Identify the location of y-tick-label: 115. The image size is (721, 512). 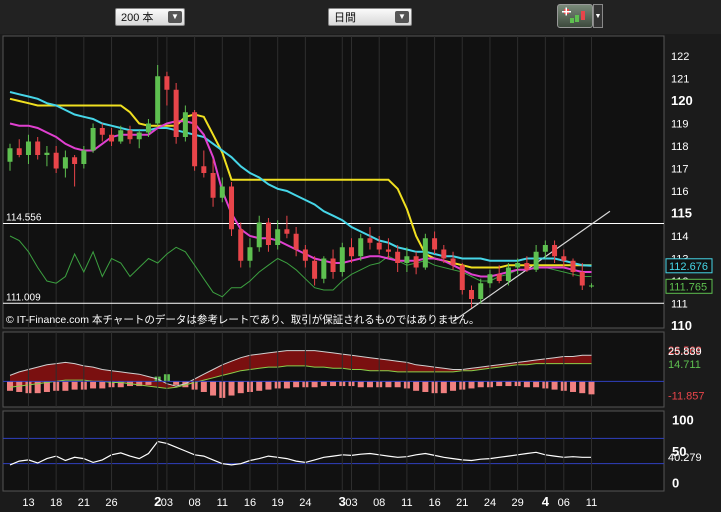
(681, 213).